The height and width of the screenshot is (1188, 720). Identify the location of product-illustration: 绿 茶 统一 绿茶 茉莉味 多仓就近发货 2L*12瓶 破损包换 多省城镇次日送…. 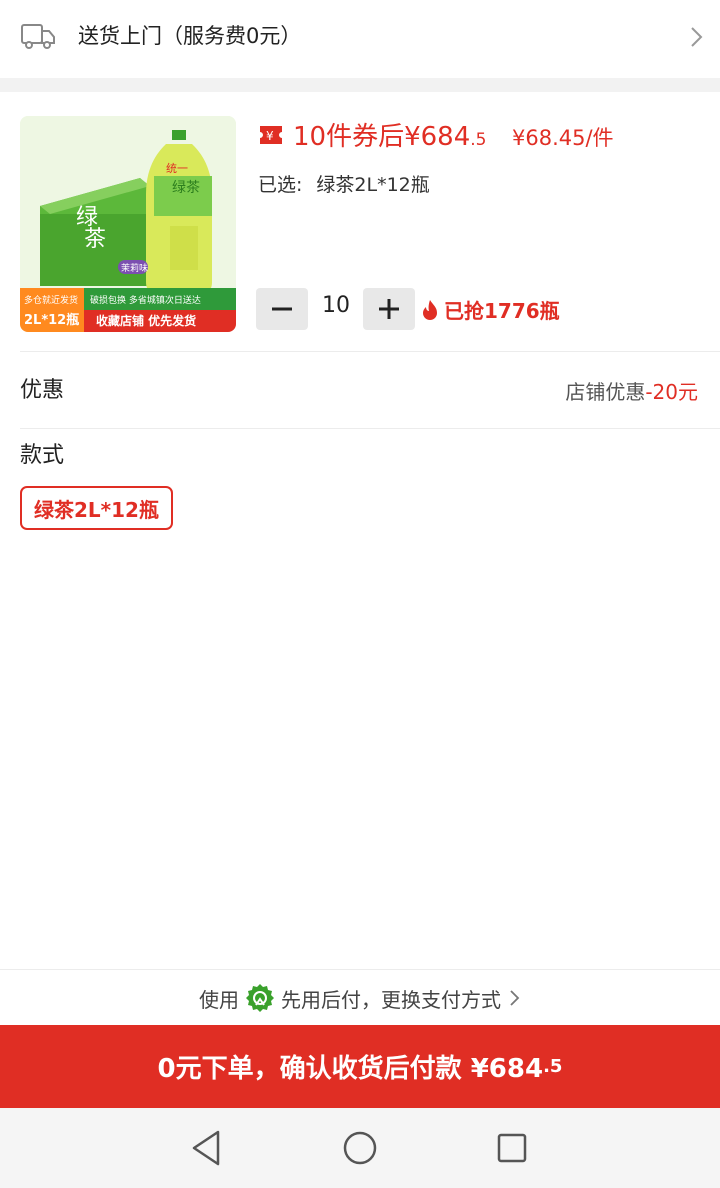
(128, 224).